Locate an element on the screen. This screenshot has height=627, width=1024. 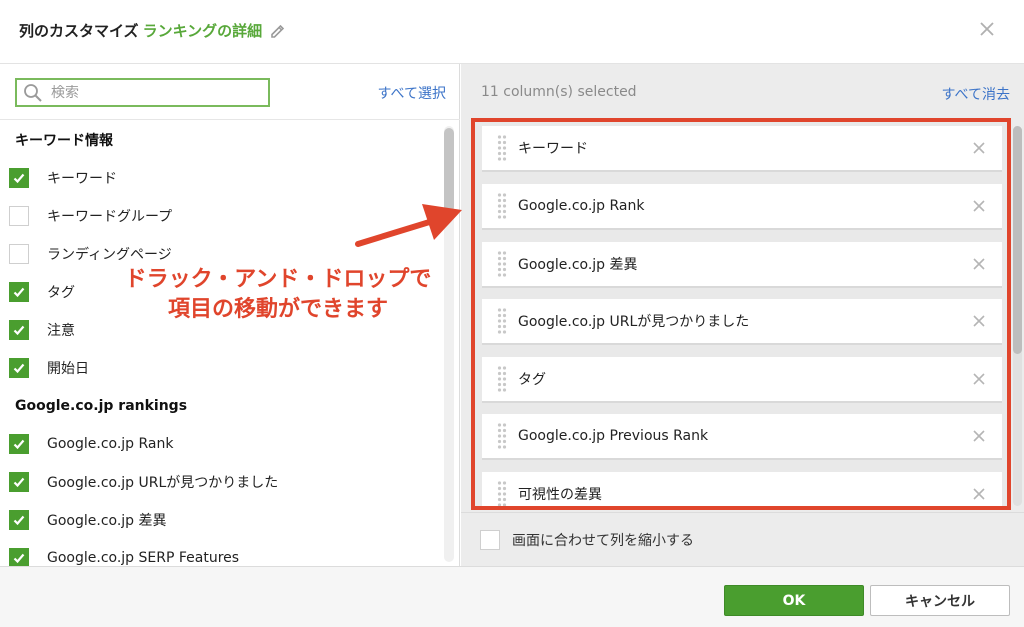
selected-column-label: Google.co.jp 差異 is located at coordinates (578, 265).